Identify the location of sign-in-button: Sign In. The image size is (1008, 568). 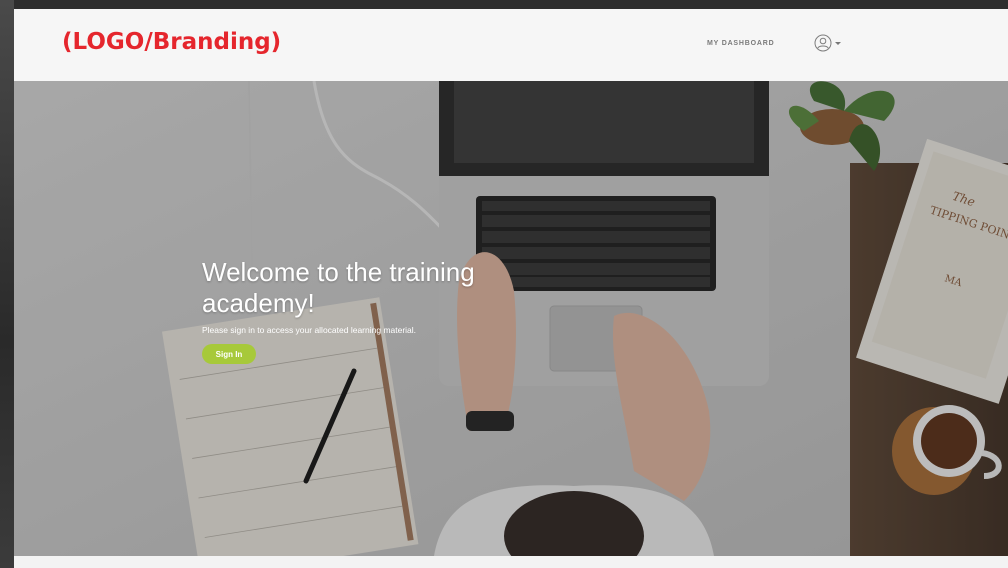
(229, 354).